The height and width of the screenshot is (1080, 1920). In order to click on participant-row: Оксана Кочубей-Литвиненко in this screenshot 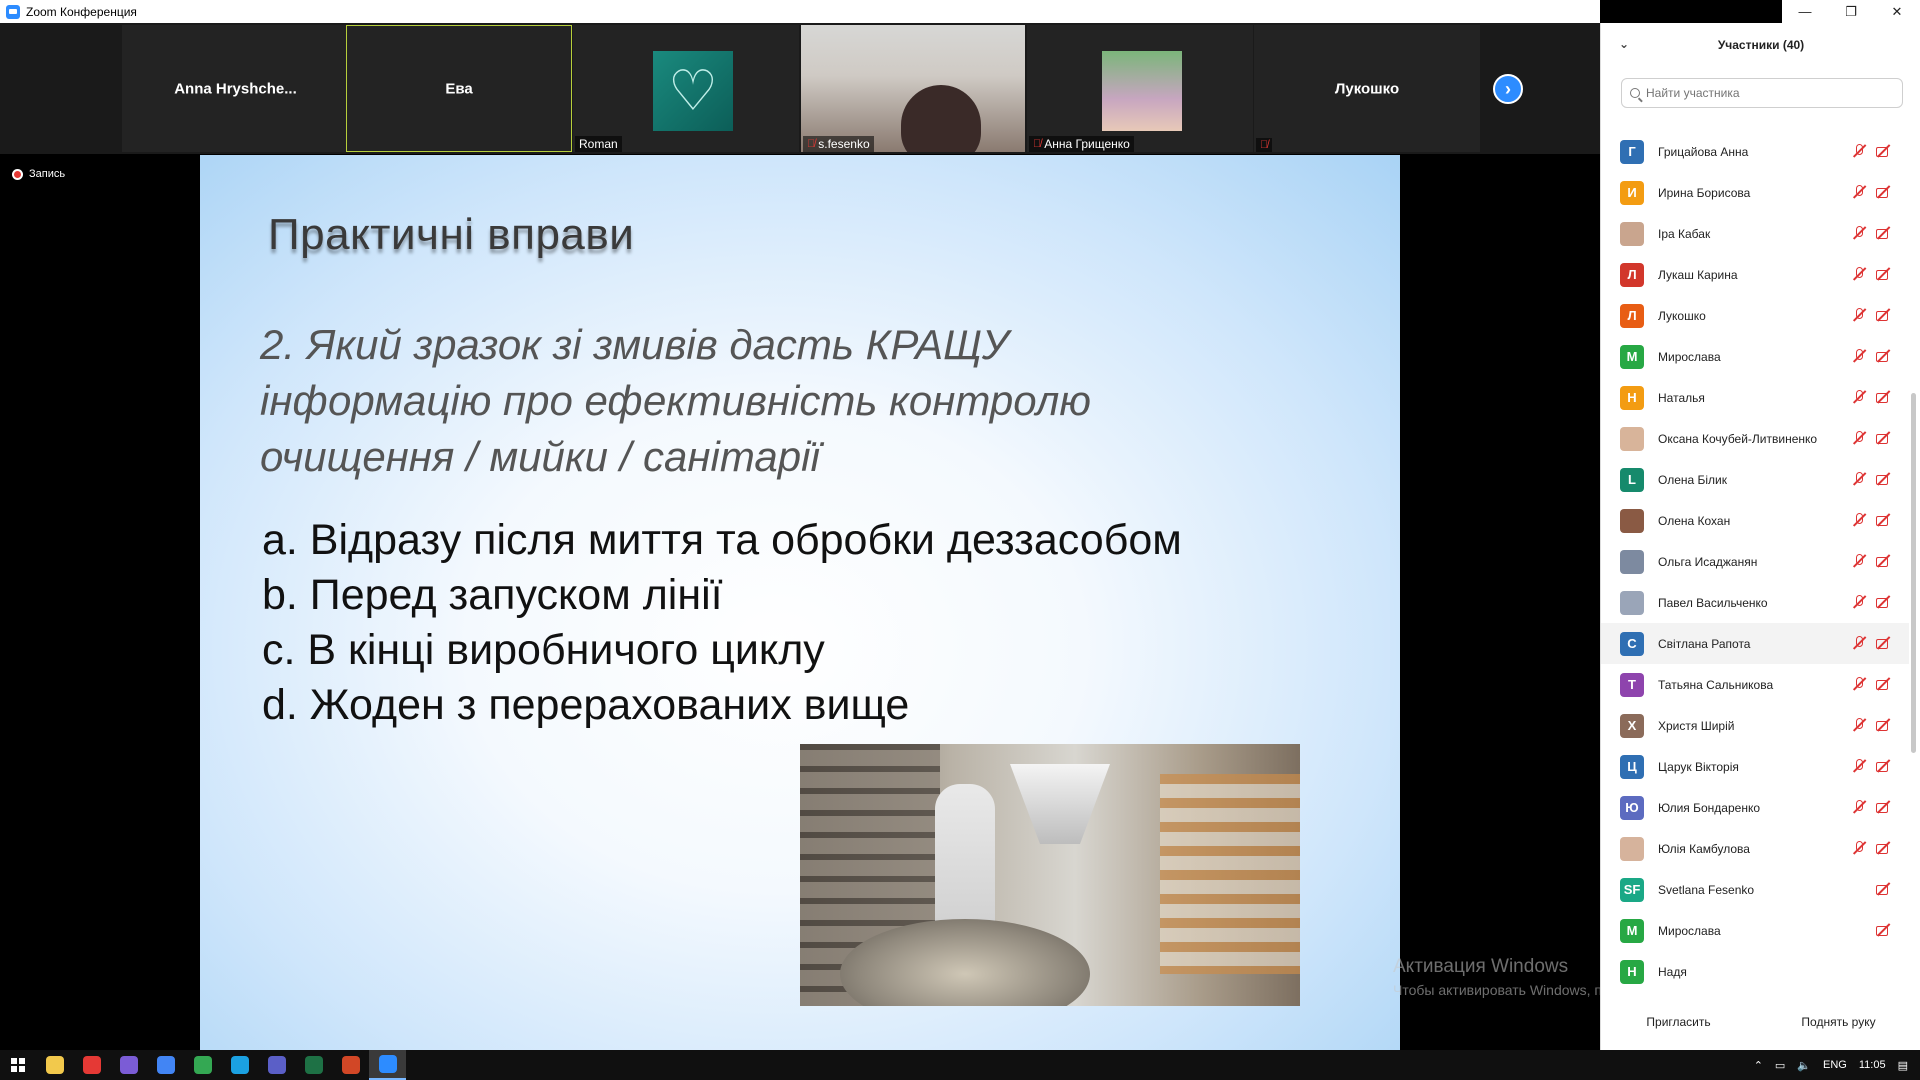, I will do `click(1755, 438)`.